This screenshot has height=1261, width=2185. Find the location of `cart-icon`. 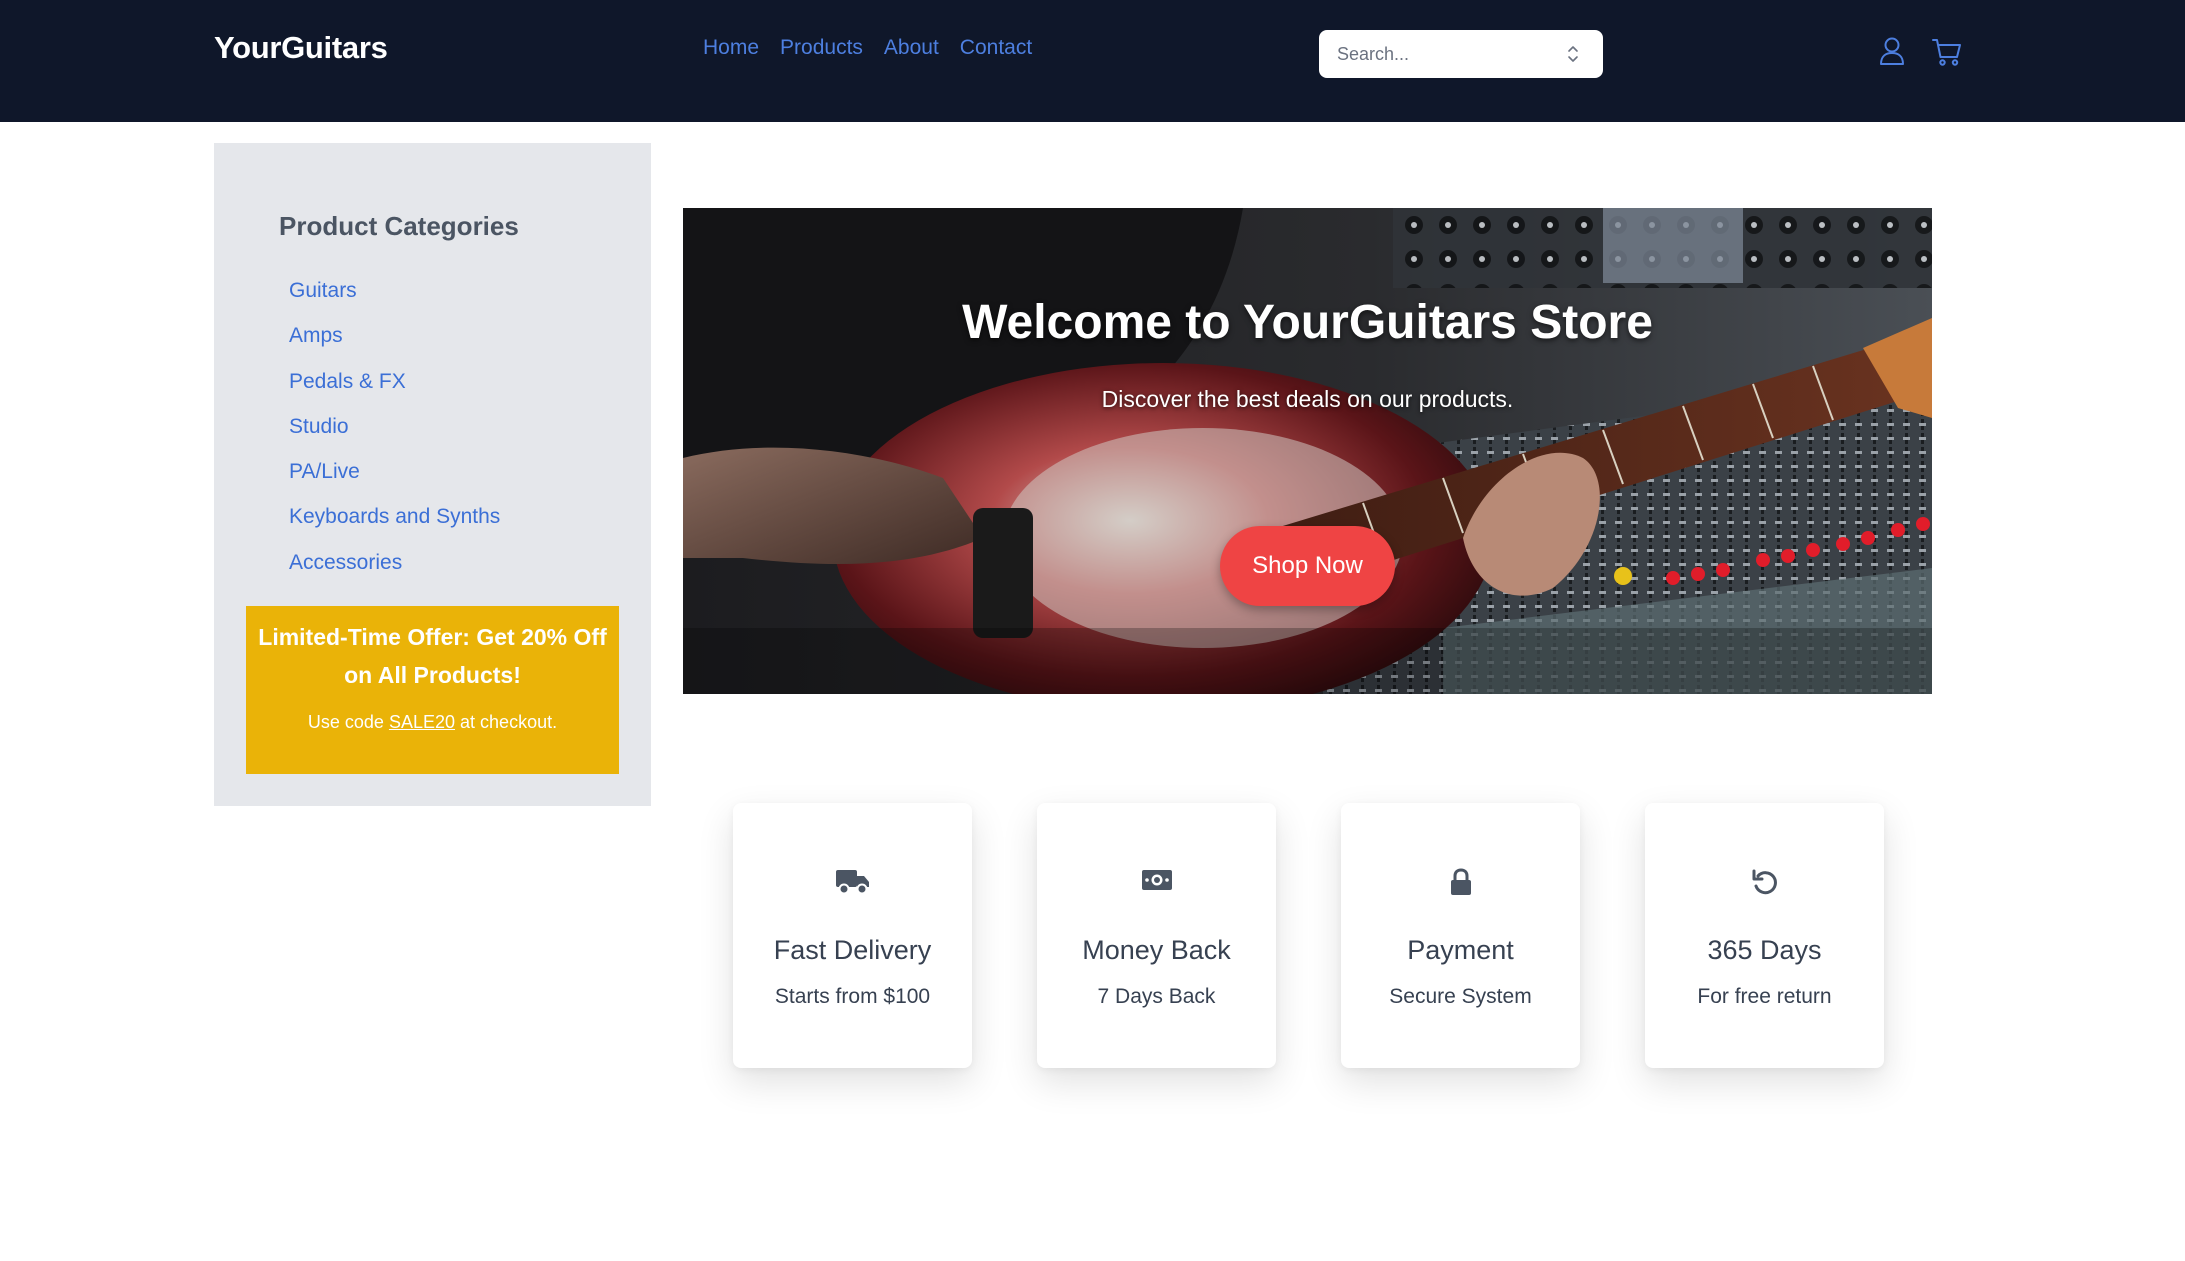

cart-icon is located at coordinates (1947, 52).